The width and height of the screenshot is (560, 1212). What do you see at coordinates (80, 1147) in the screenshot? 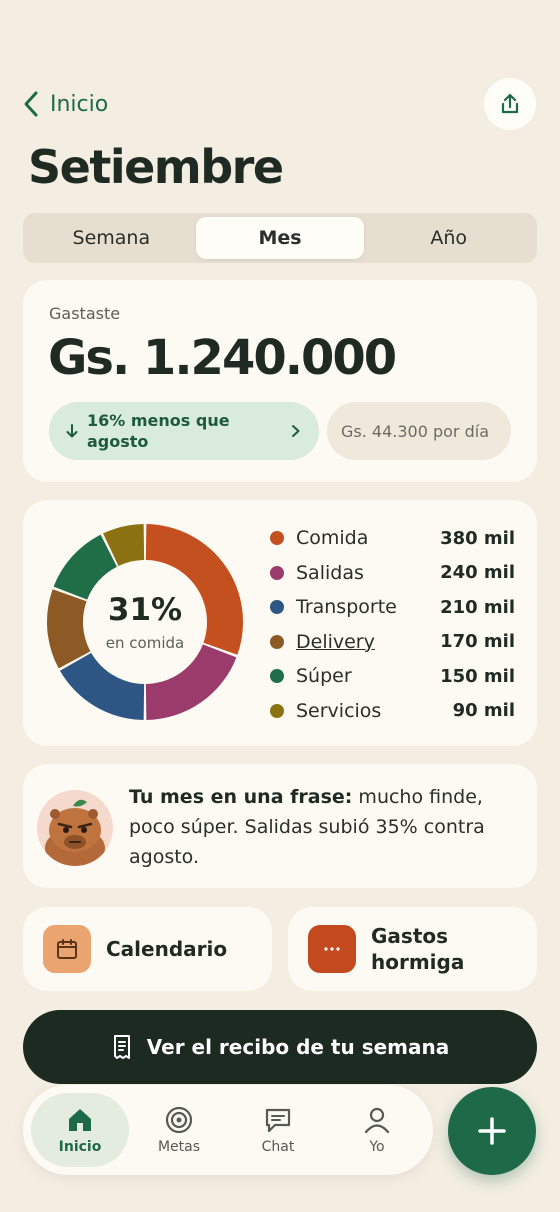
I see `tab-inicio-label: Inicio` at bounding box center [80, 1147].